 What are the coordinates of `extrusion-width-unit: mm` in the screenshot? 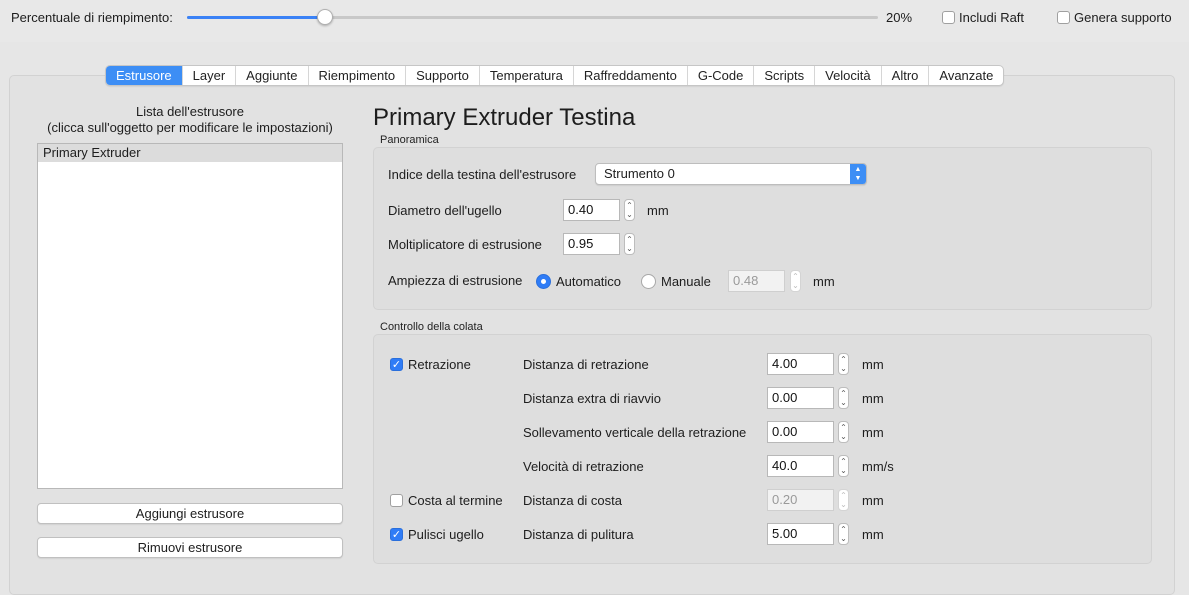 It's located at (824, 281).